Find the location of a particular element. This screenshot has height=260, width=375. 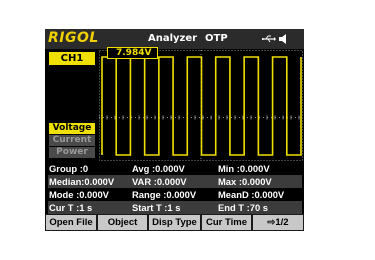

channel-badge: CH1 is located at coordinates (72, 58).